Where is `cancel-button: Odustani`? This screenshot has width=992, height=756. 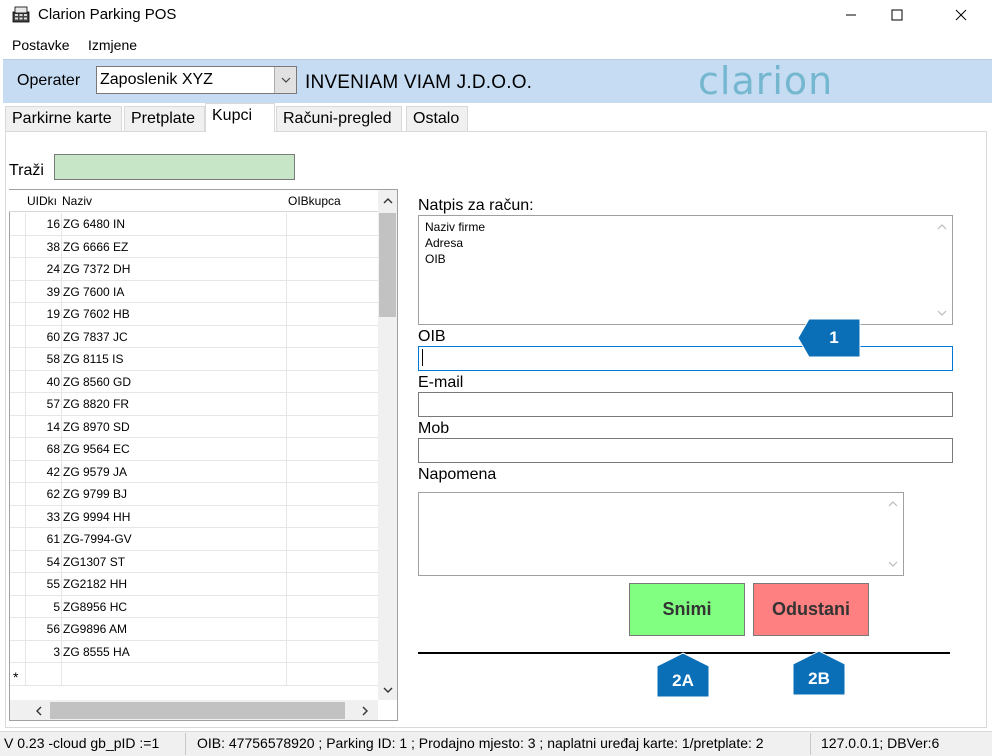 cancel-button: Odustani is located at coordinates (811, 609).